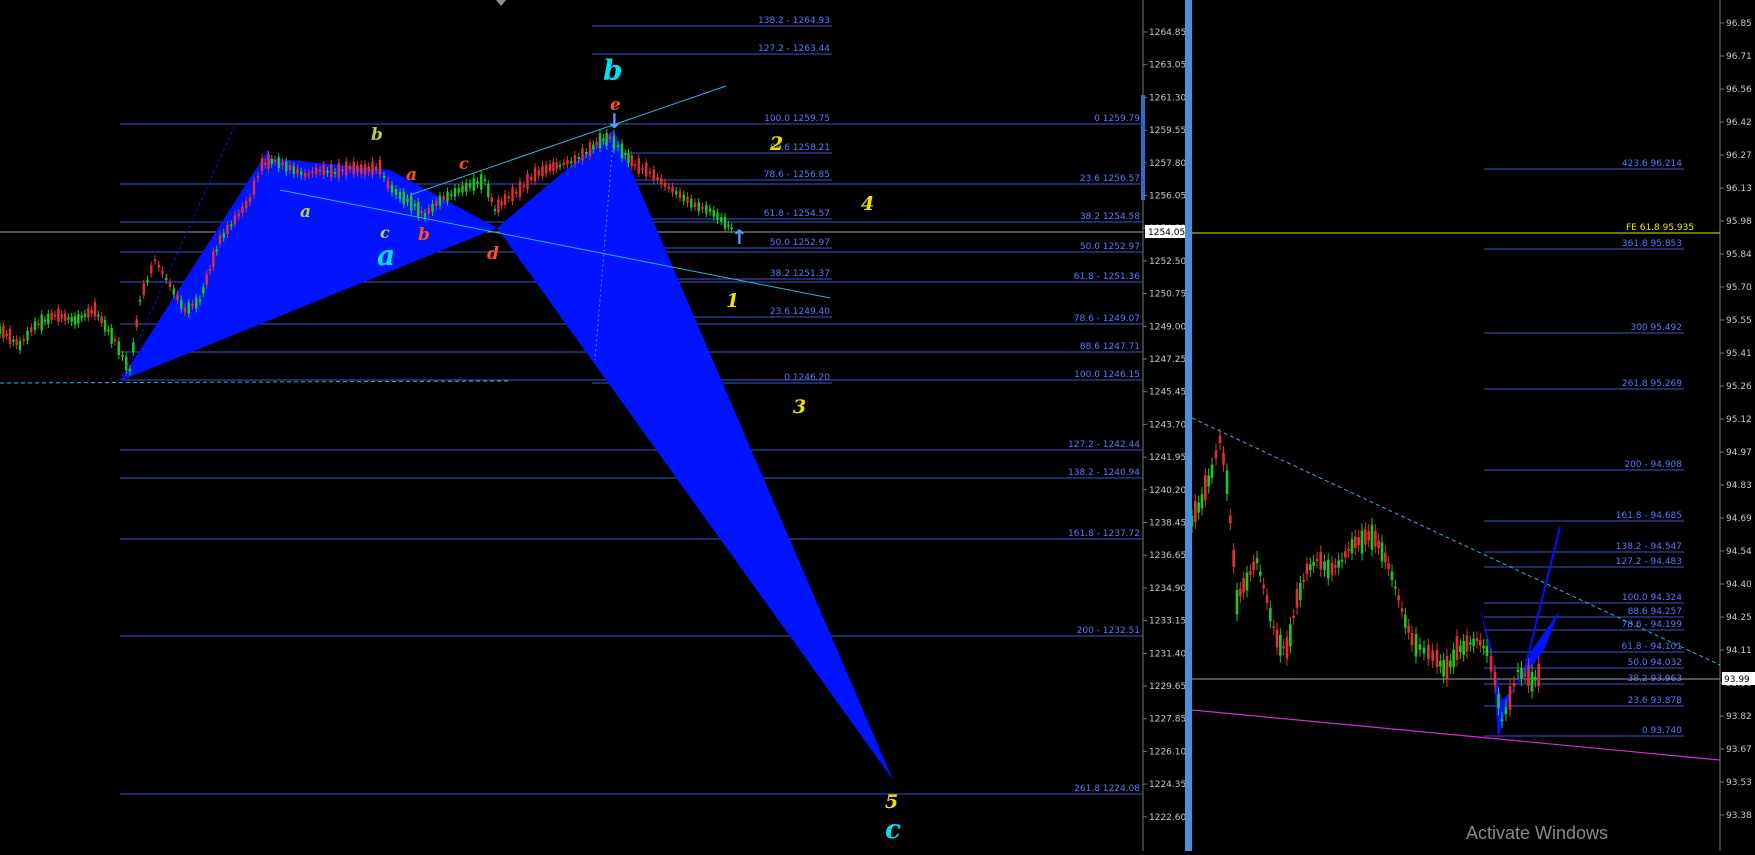  Describe the element at coordinates (1167, 360) in the screenshot. I see `axis-tick-label: 1247.25` at that location.